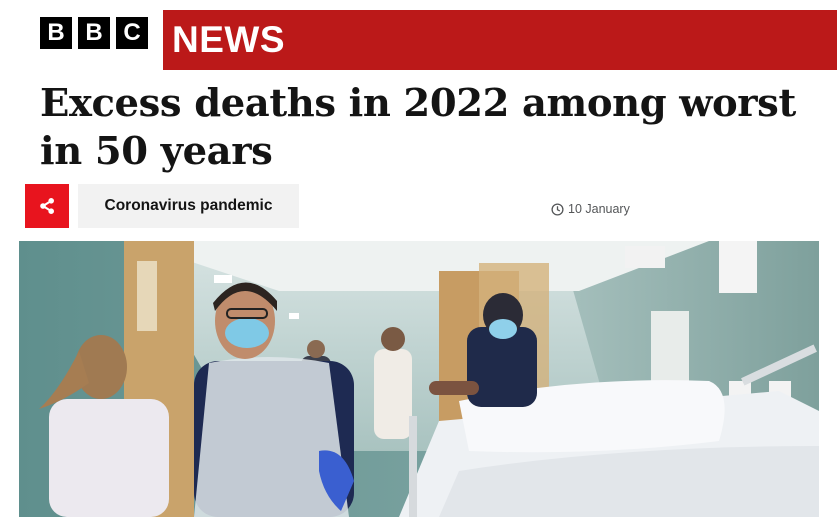 Image resolution: width=837 pixels, height=517 pixels. I want to click on article-timestamp: 10 January, so click(590, 209).